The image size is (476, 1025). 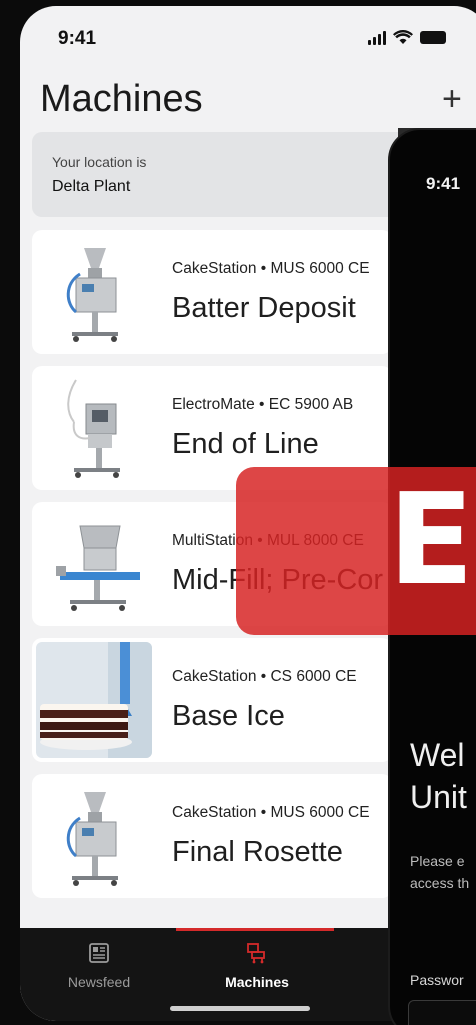 I want to click on status-time: 9:41, so click(x=77, y=38).